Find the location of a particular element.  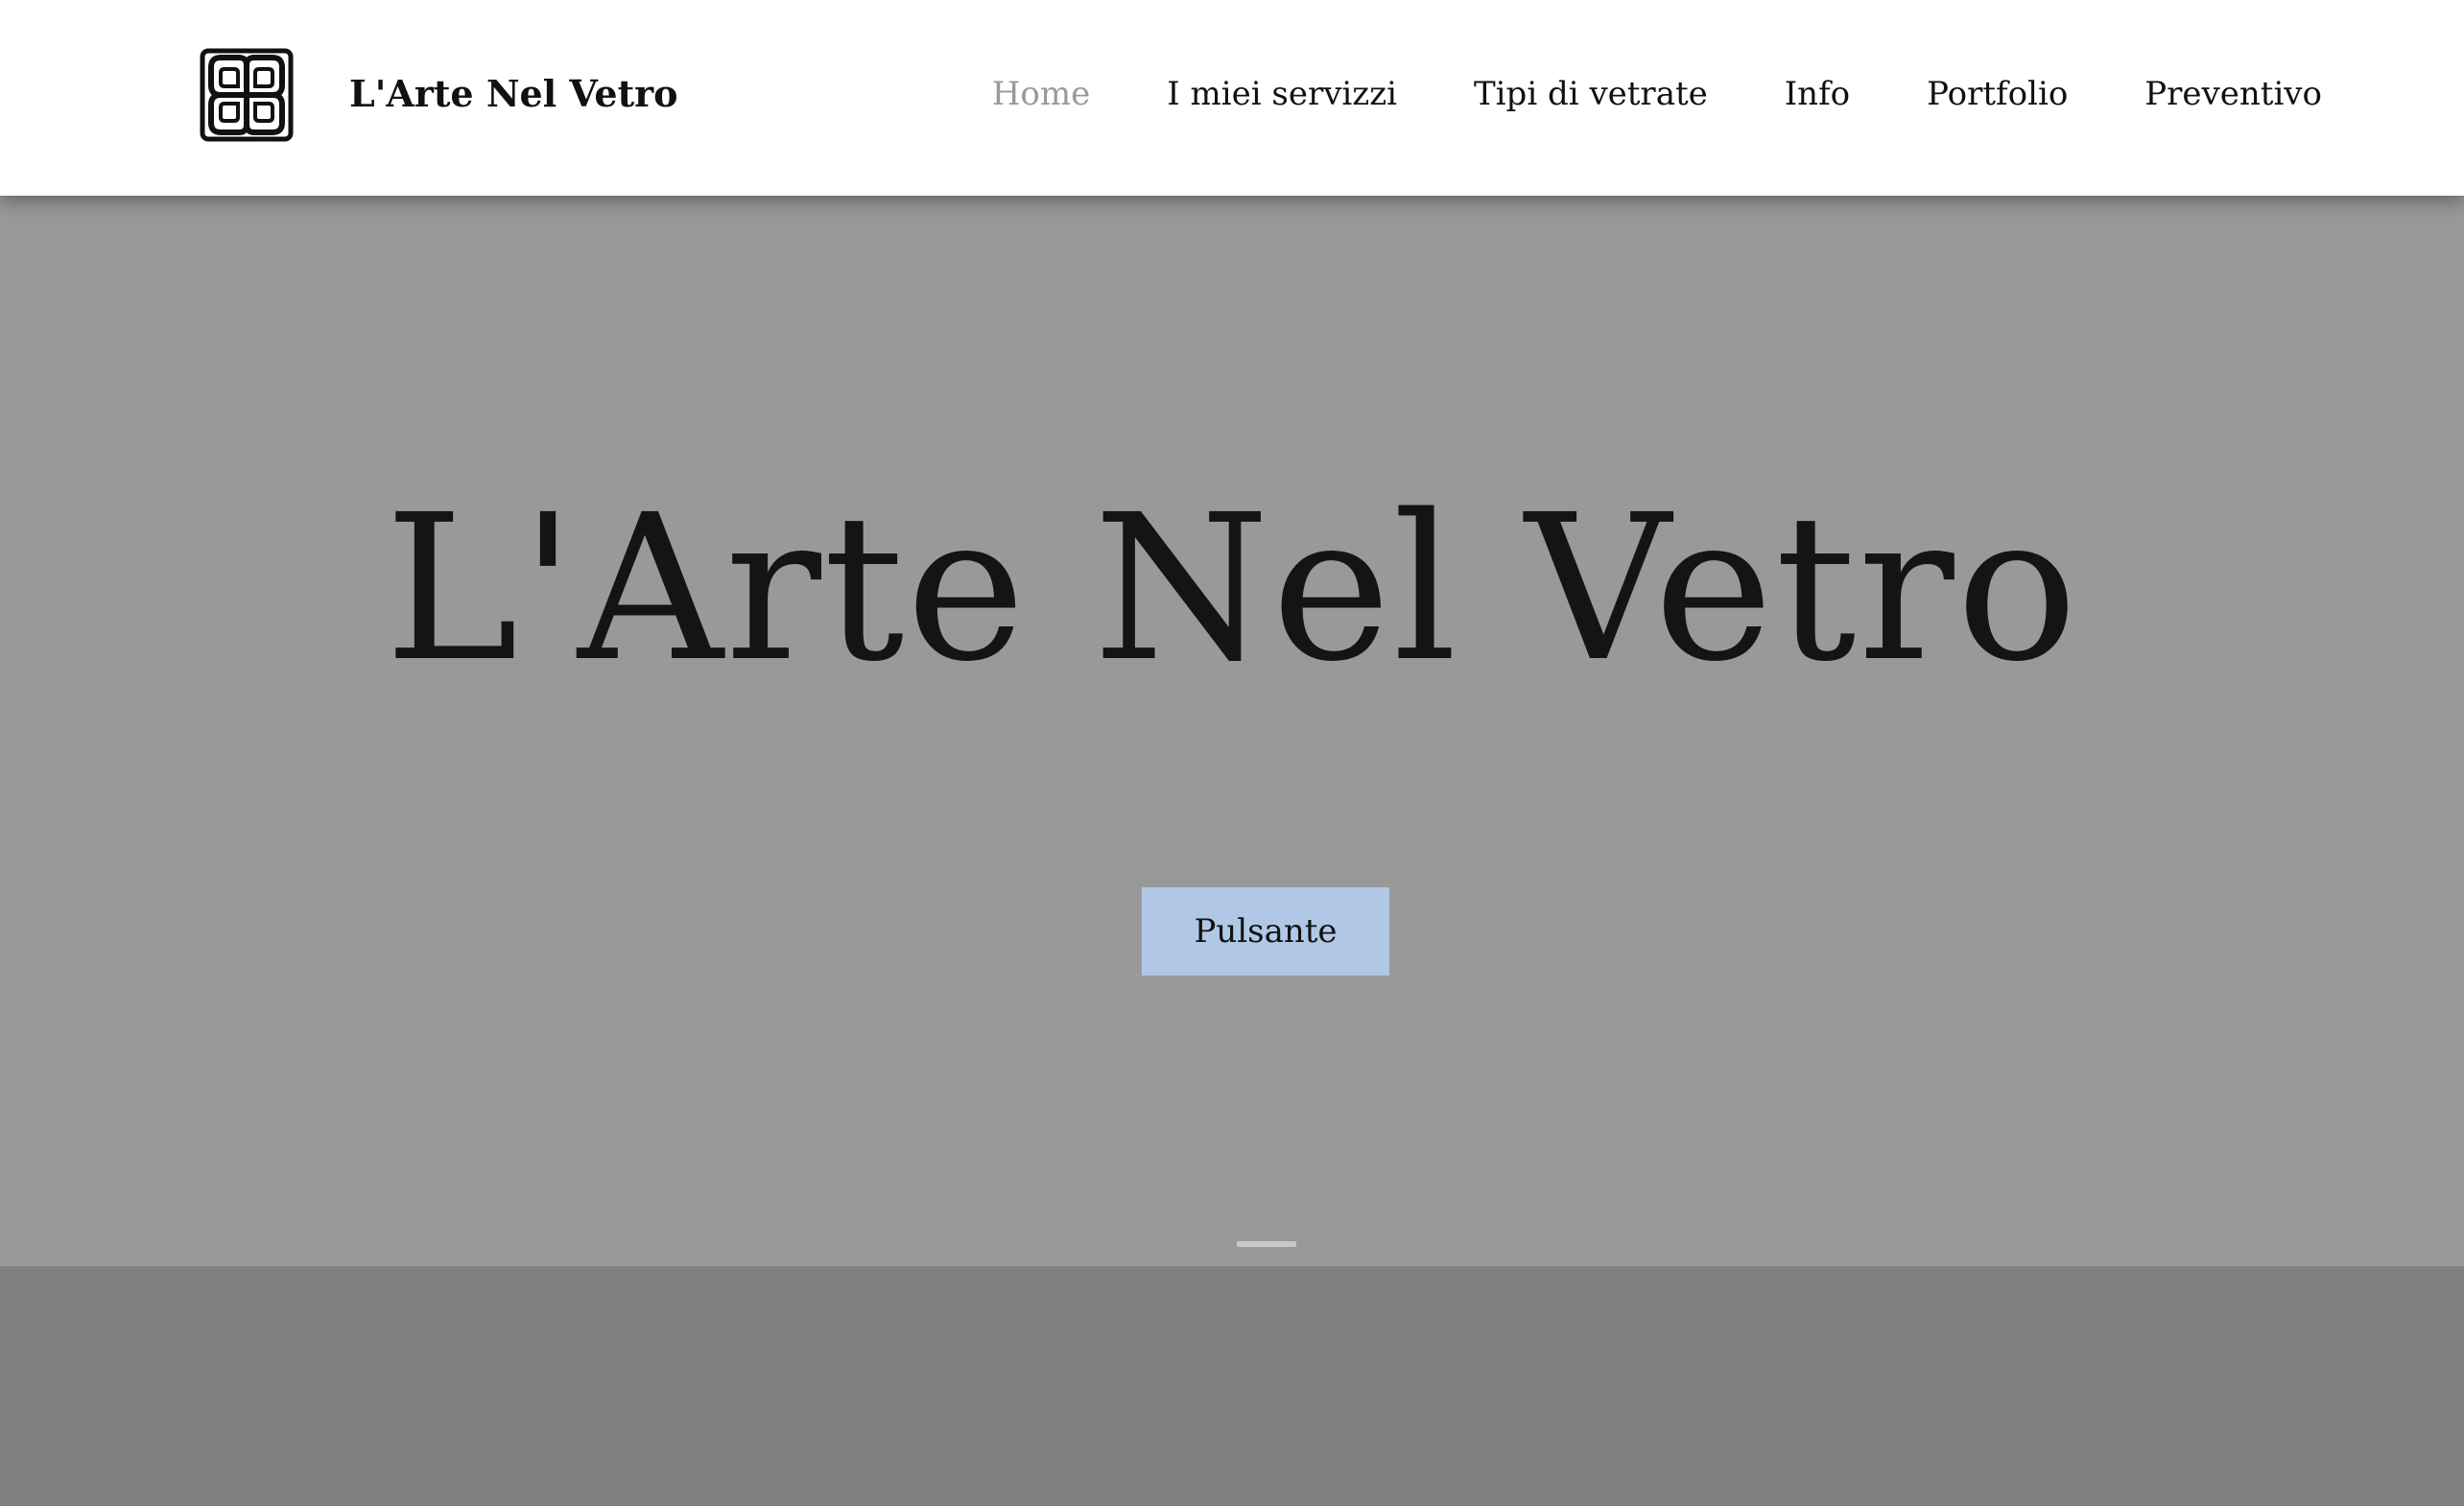

hero-title: L'Arte Nel Vetro is located at coordinates (1232, 588).